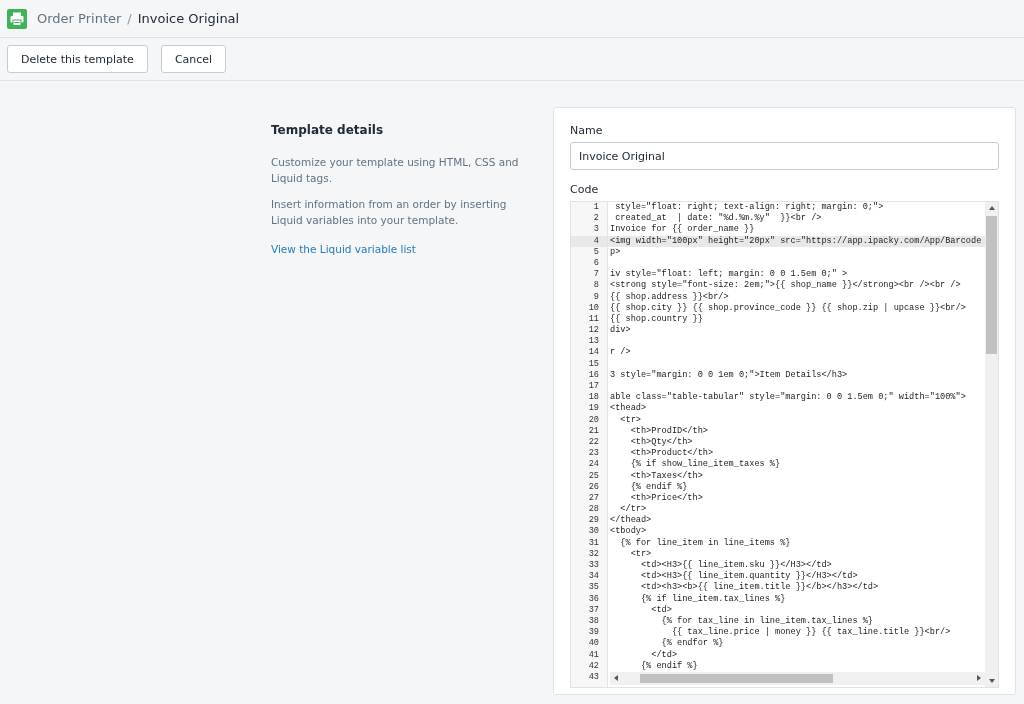 Image resolution: width=1024 pixels, height=704 pixels. I want to click on code-line: <th>Qty</th>, so click(661, 441).